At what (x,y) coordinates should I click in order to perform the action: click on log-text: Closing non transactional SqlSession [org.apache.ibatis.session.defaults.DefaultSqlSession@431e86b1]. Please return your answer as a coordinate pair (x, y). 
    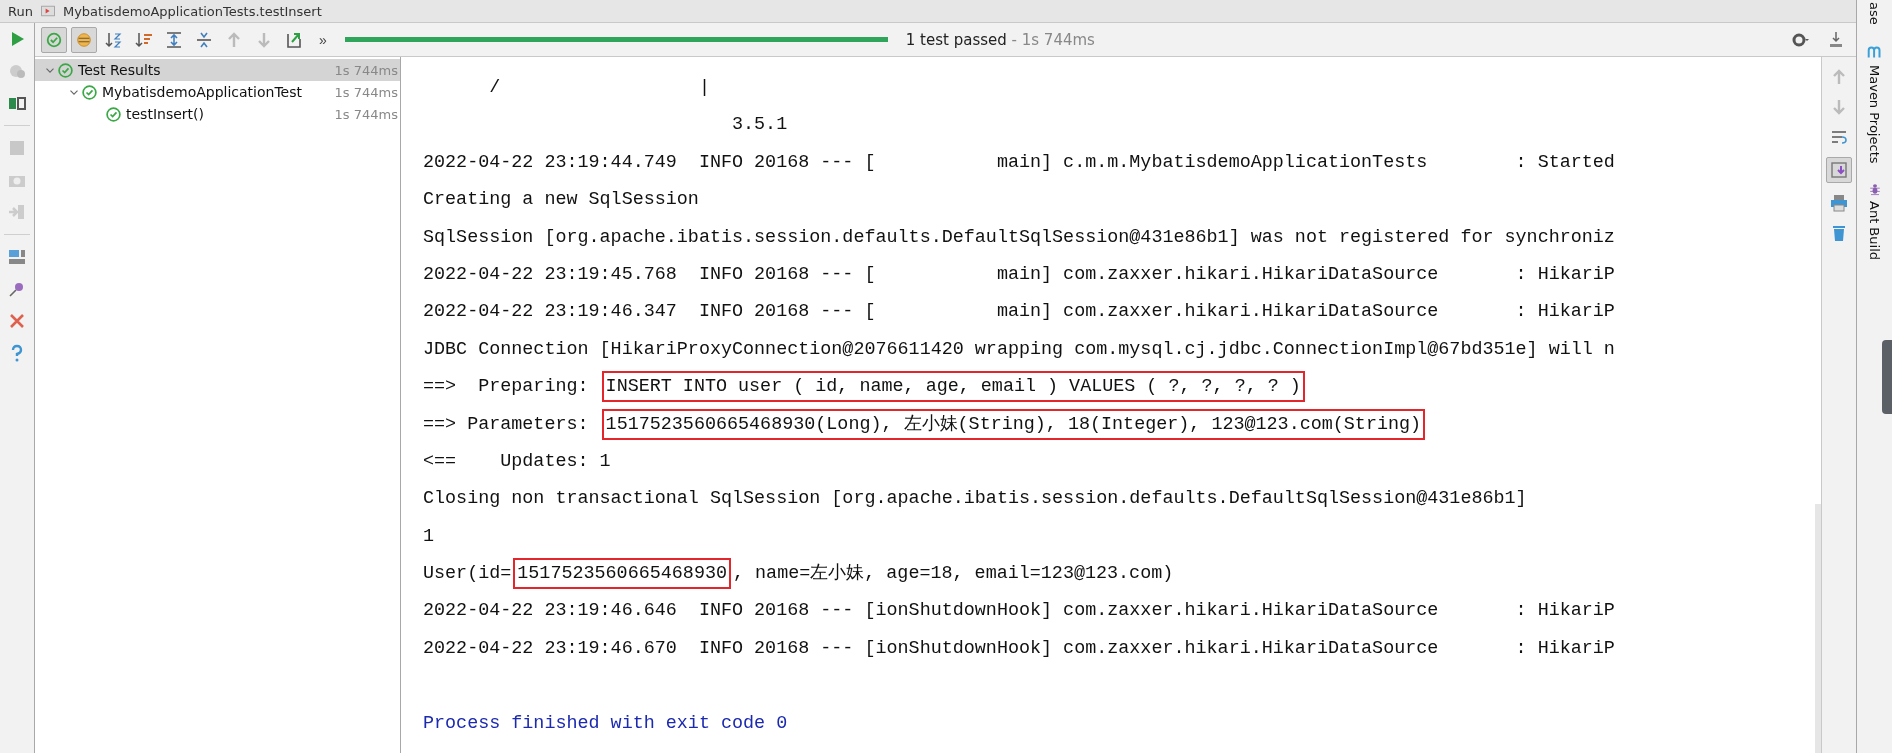
    Looking at the image, I should click on (975, 499).